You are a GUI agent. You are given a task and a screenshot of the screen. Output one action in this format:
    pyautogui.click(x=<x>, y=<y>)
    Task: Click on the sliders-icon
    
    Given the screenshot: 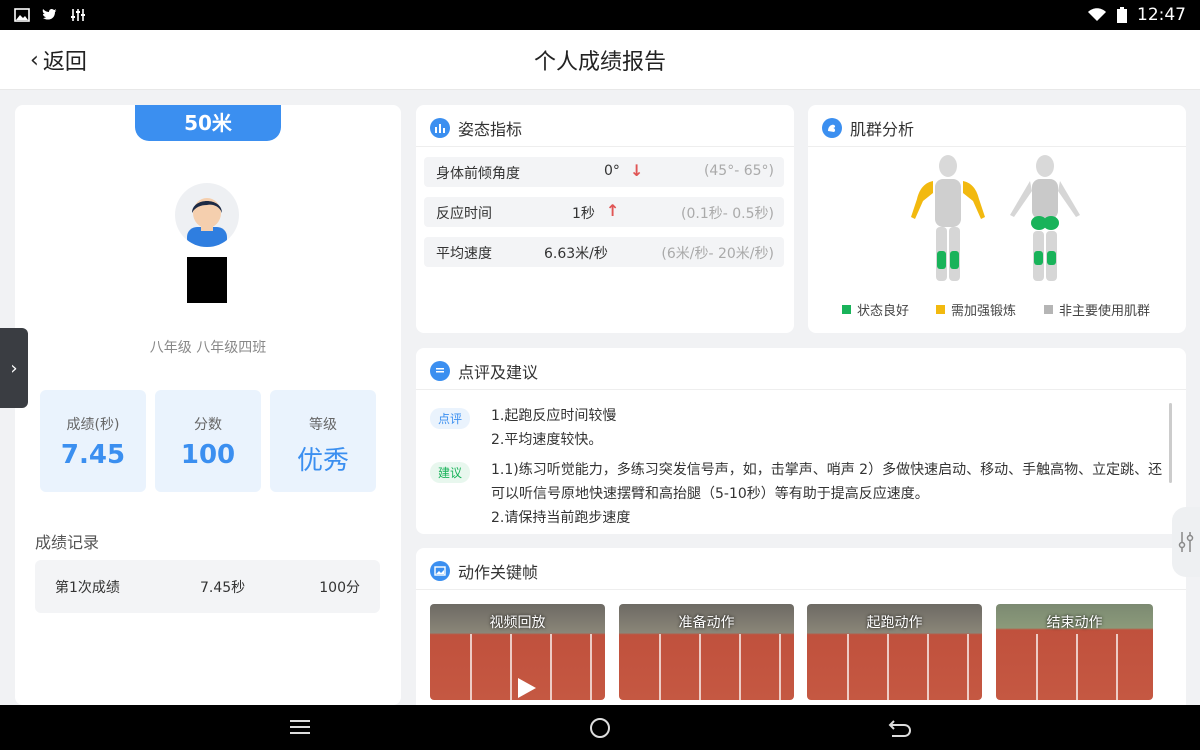 What is the action you would take?
    pyautogui.click(x=1186, y=542)
    